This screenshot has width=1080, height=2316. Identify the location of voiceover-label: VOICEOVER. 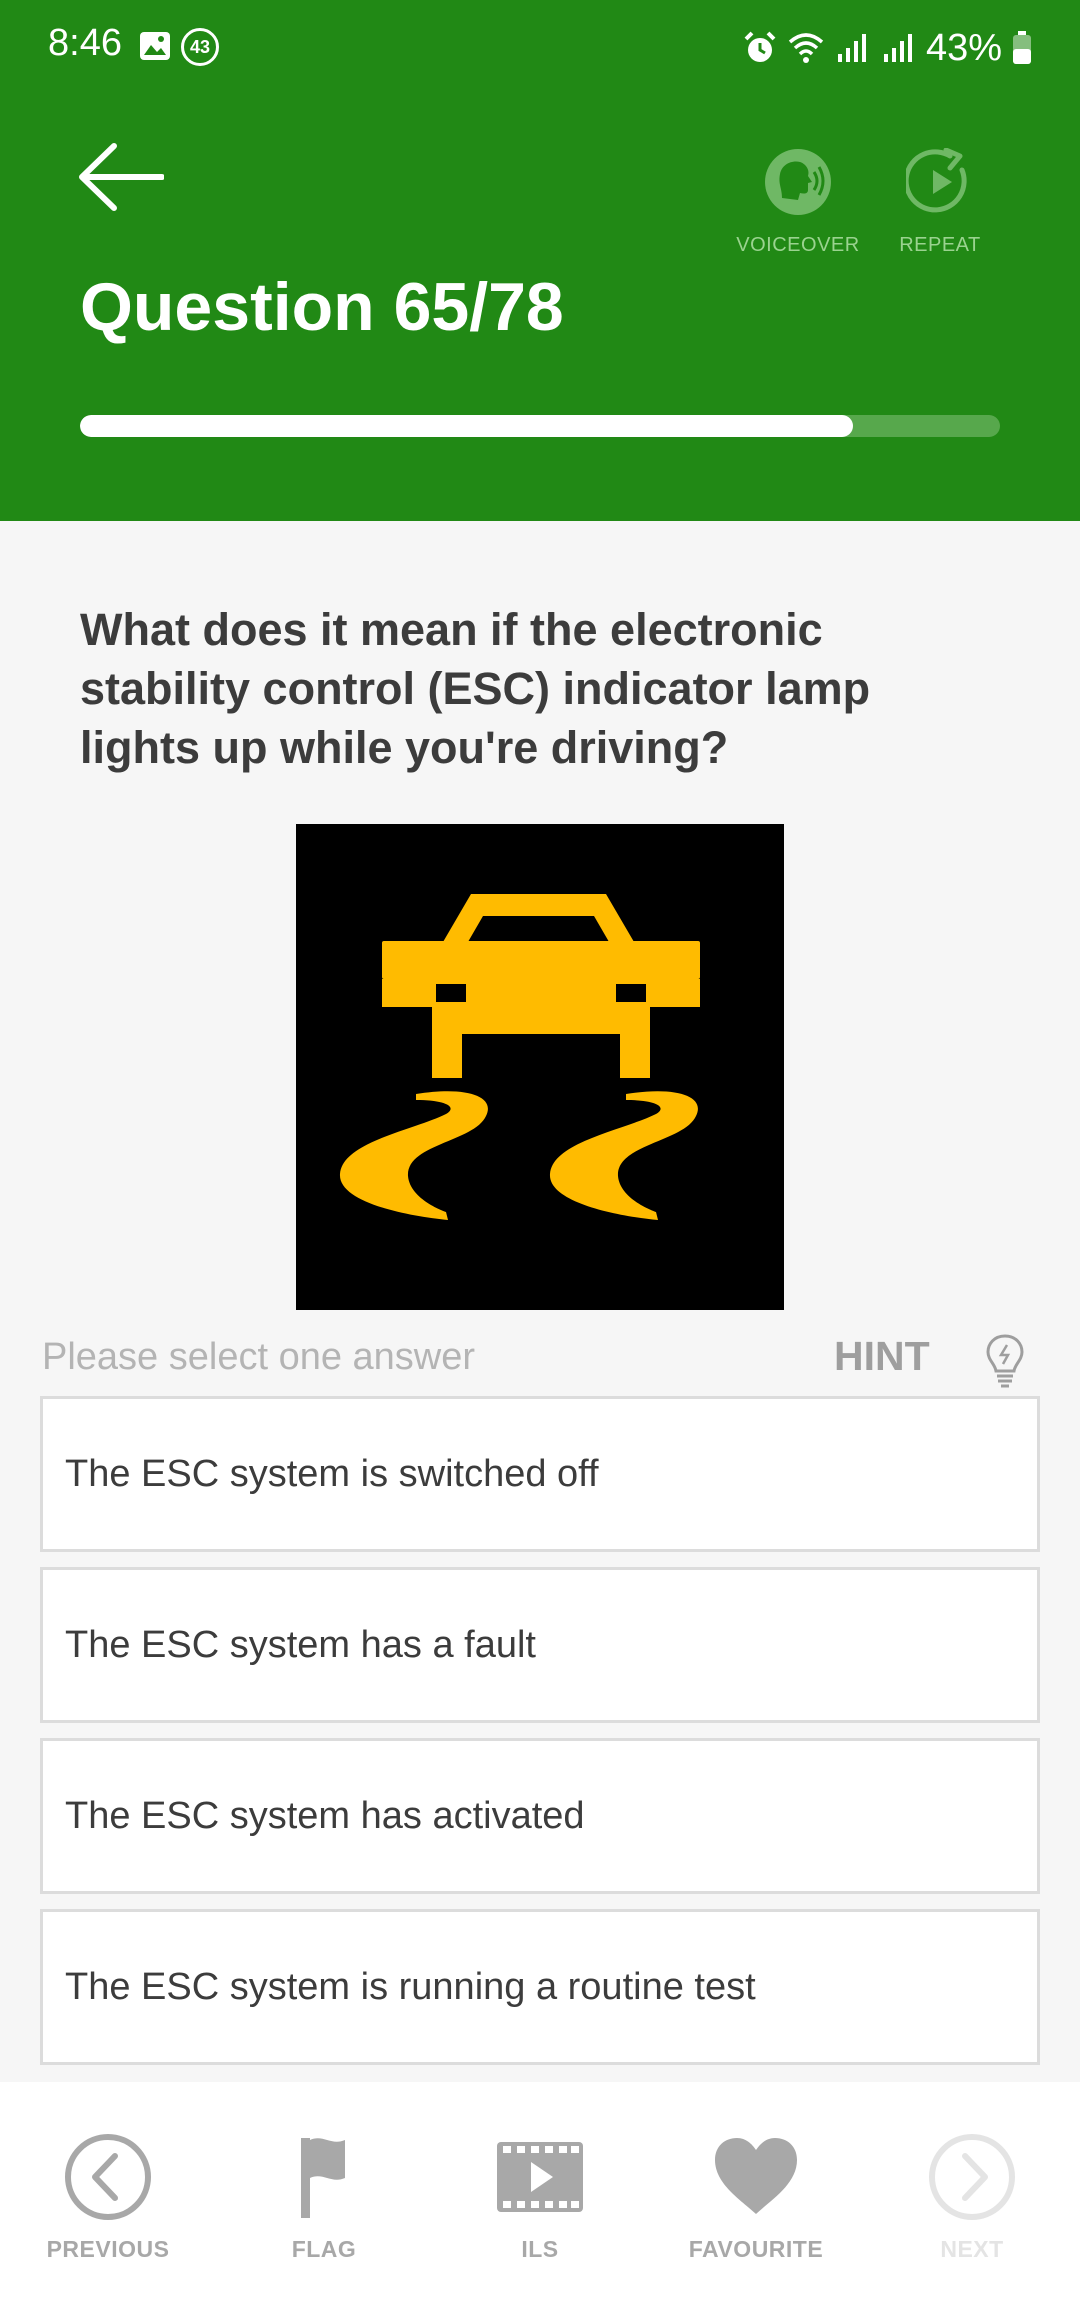
(798, 245).